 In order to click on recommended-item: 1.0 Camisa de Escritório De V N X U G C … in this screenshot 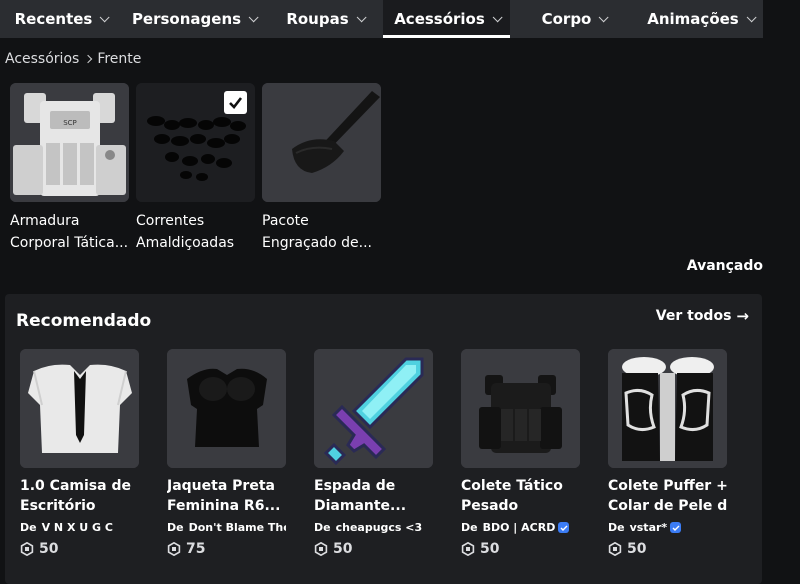, I will do `click(79, 453)`.